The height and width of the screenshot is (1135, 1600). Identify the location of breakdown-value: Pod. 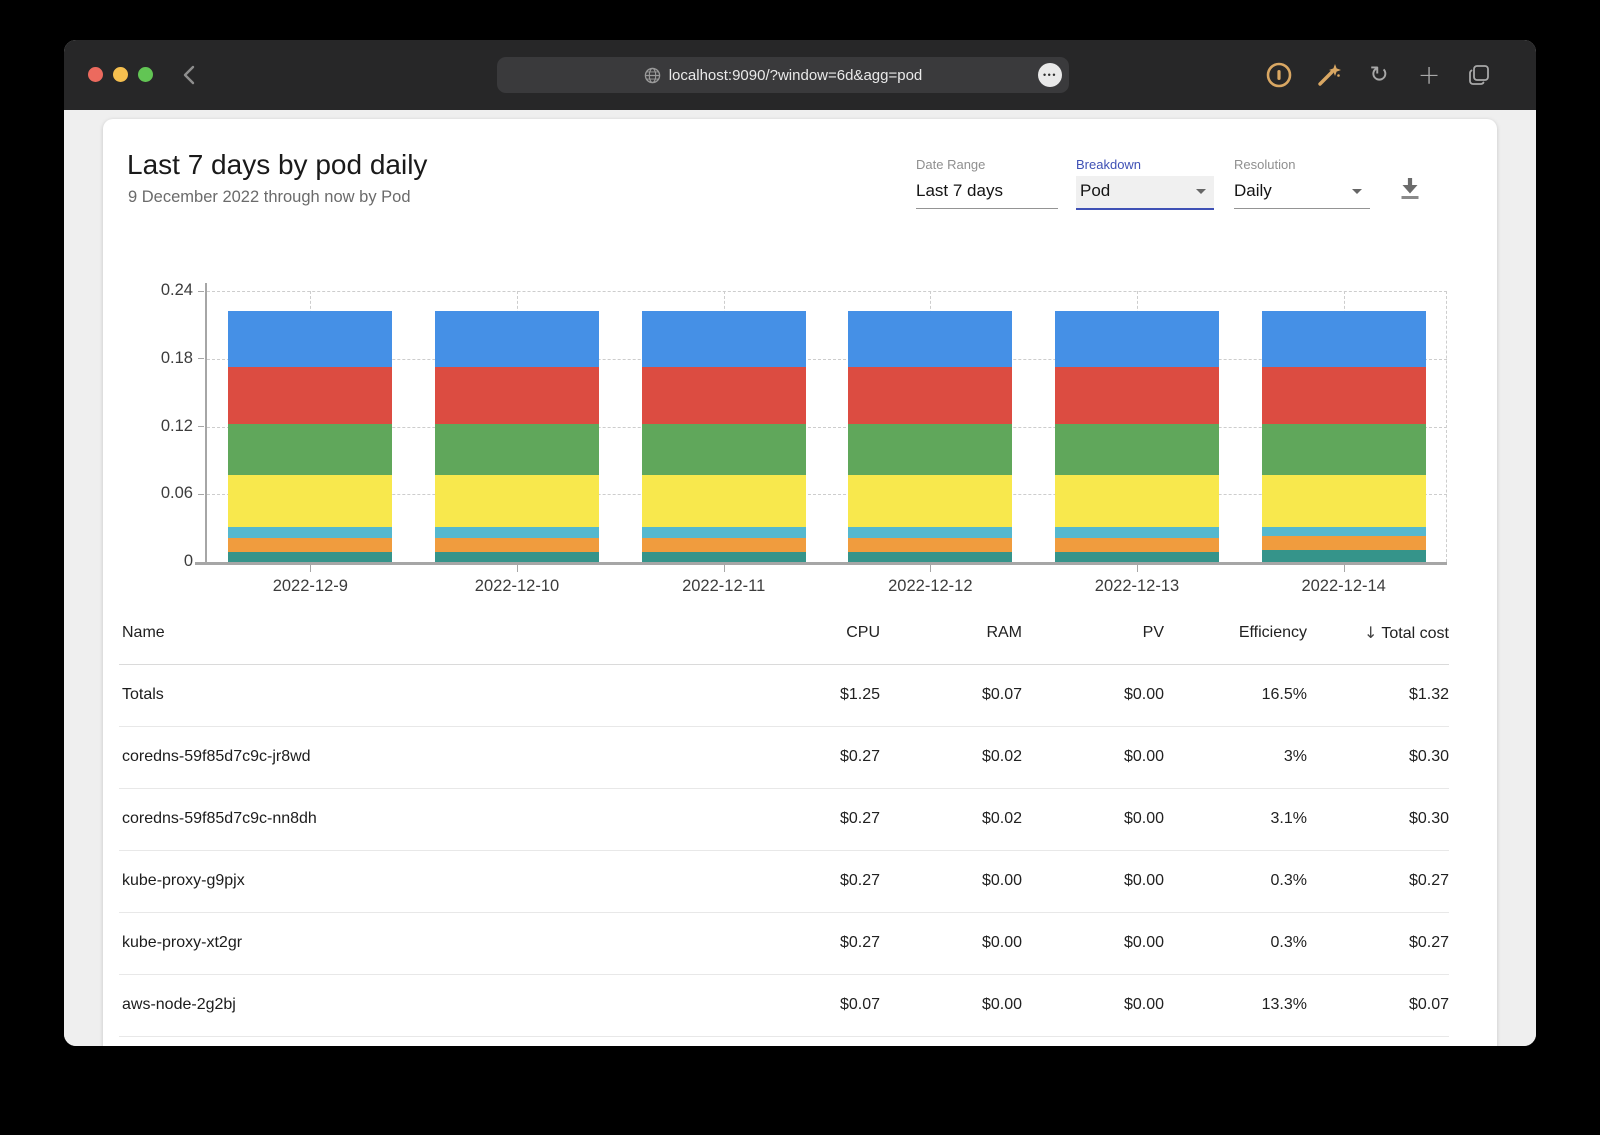
(1145, 193).